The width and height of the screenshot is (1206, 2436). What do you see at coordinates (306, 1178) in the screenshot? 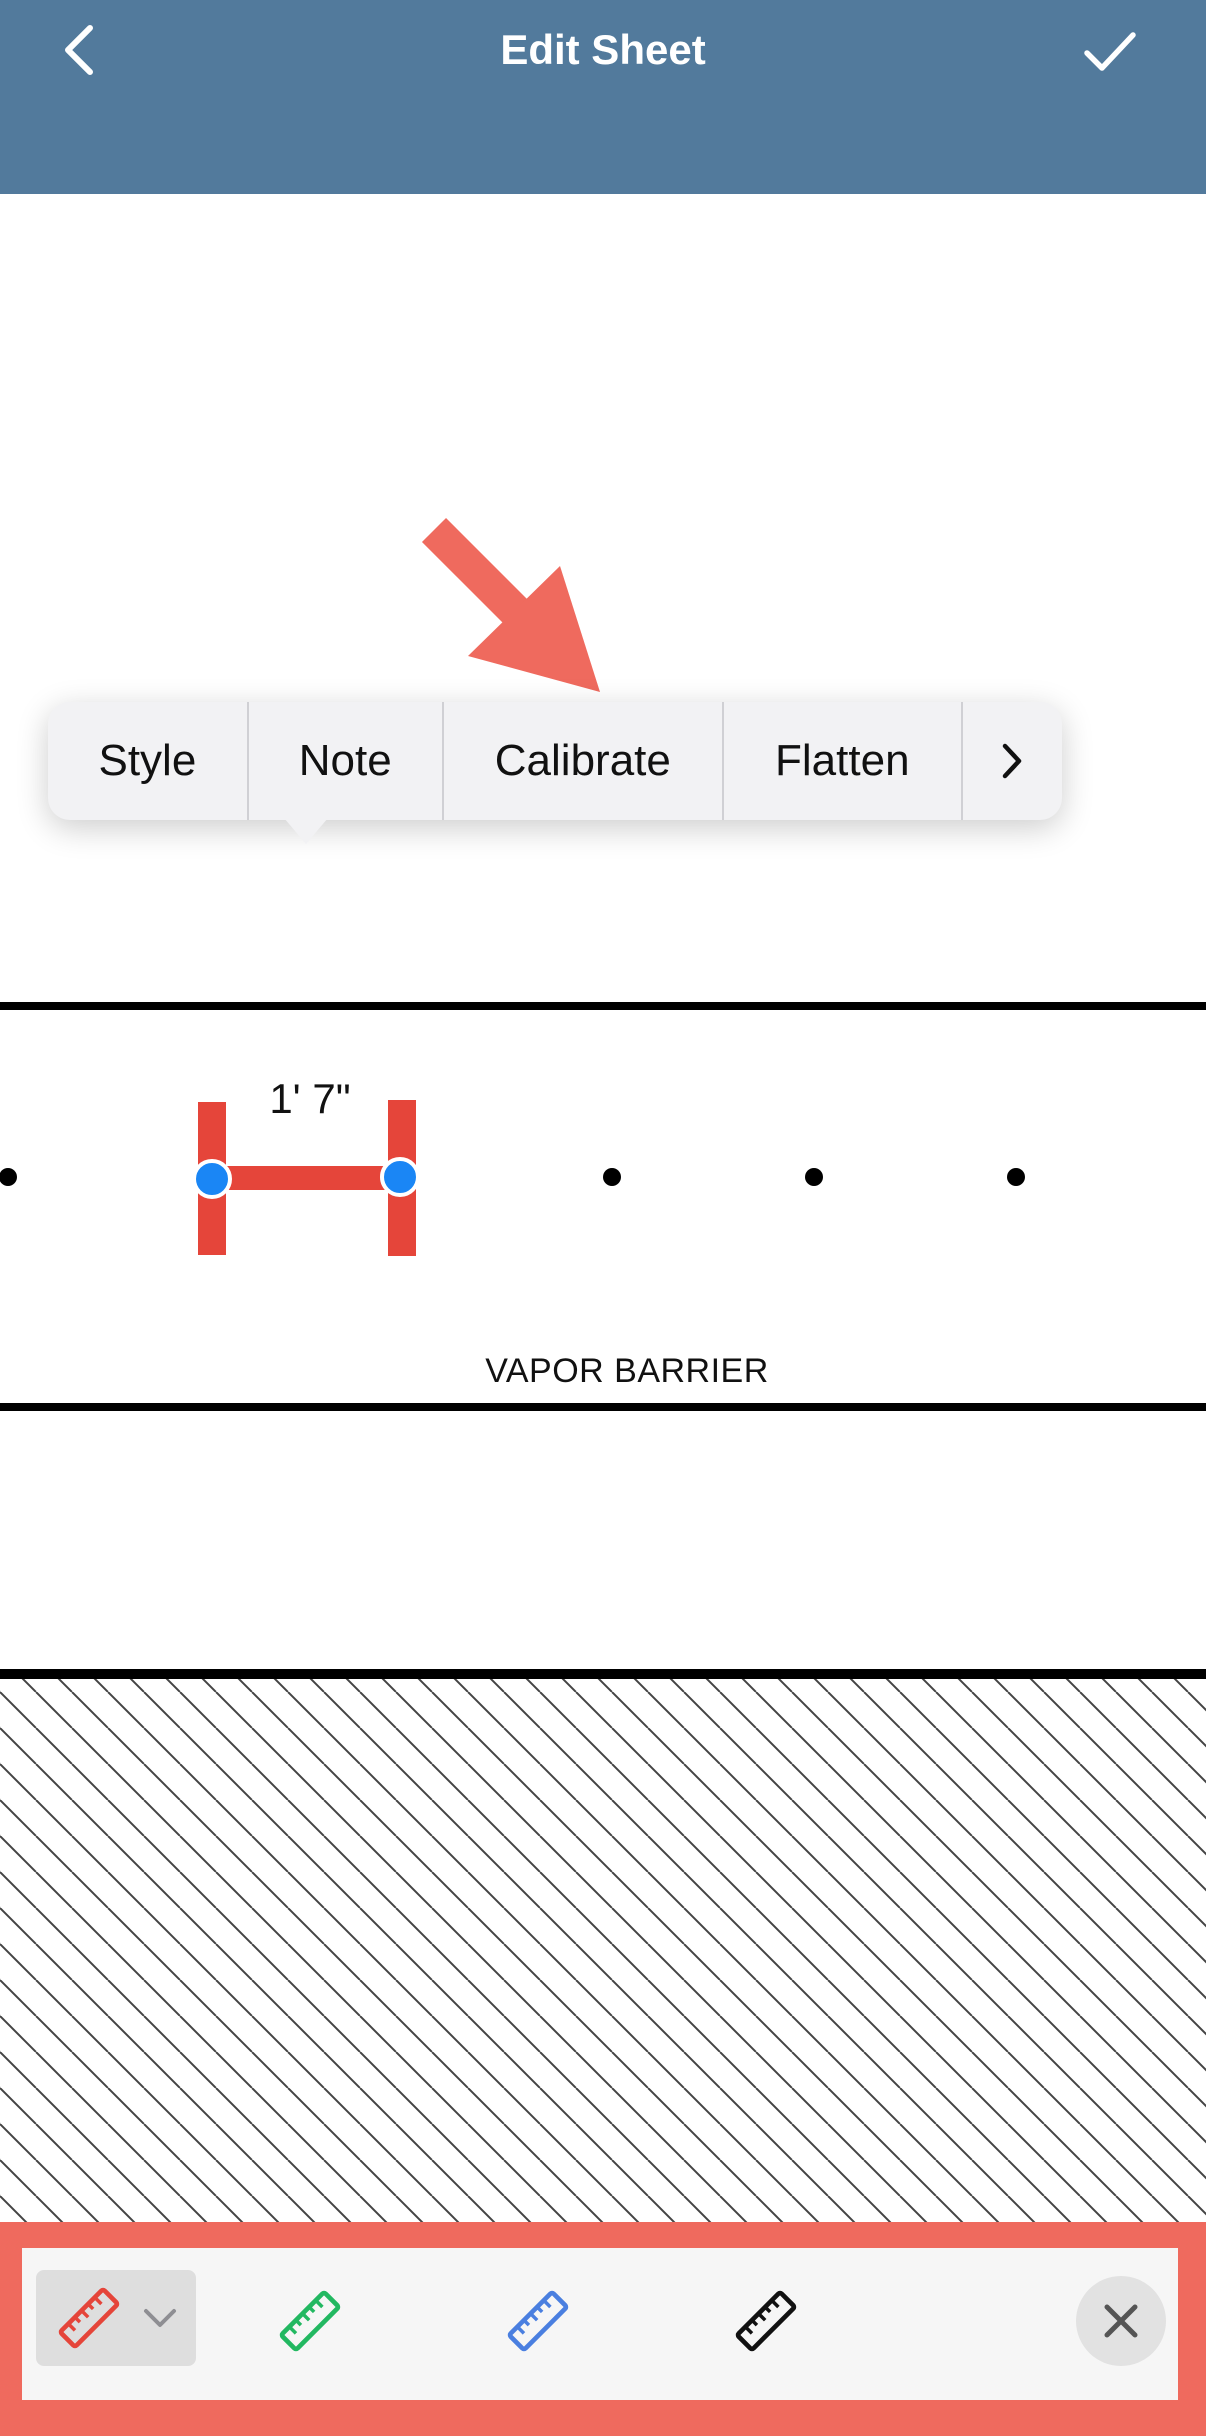
I see `measurement-annotation` at bounding box center [306, 1178].